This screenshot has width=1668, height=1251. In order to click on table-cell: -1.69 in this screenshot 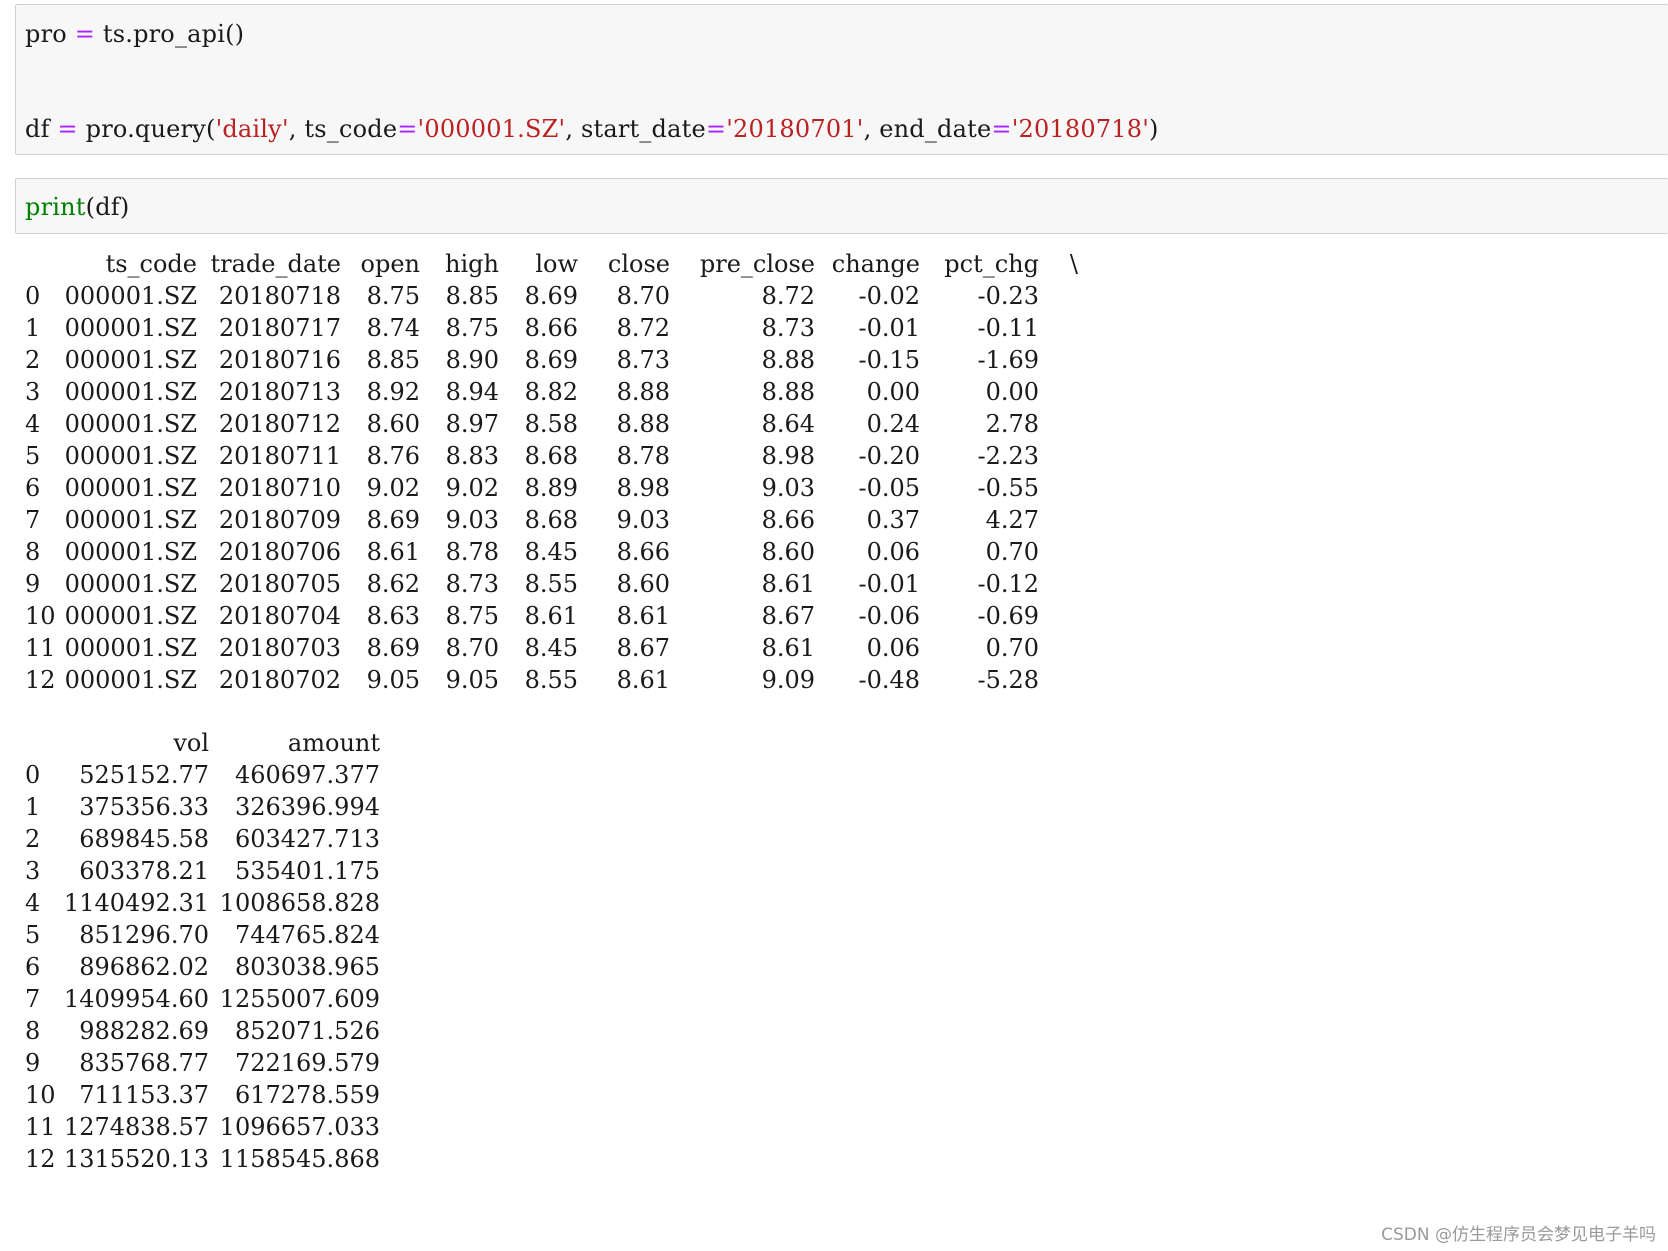, I will do `click(1008, 360)`.